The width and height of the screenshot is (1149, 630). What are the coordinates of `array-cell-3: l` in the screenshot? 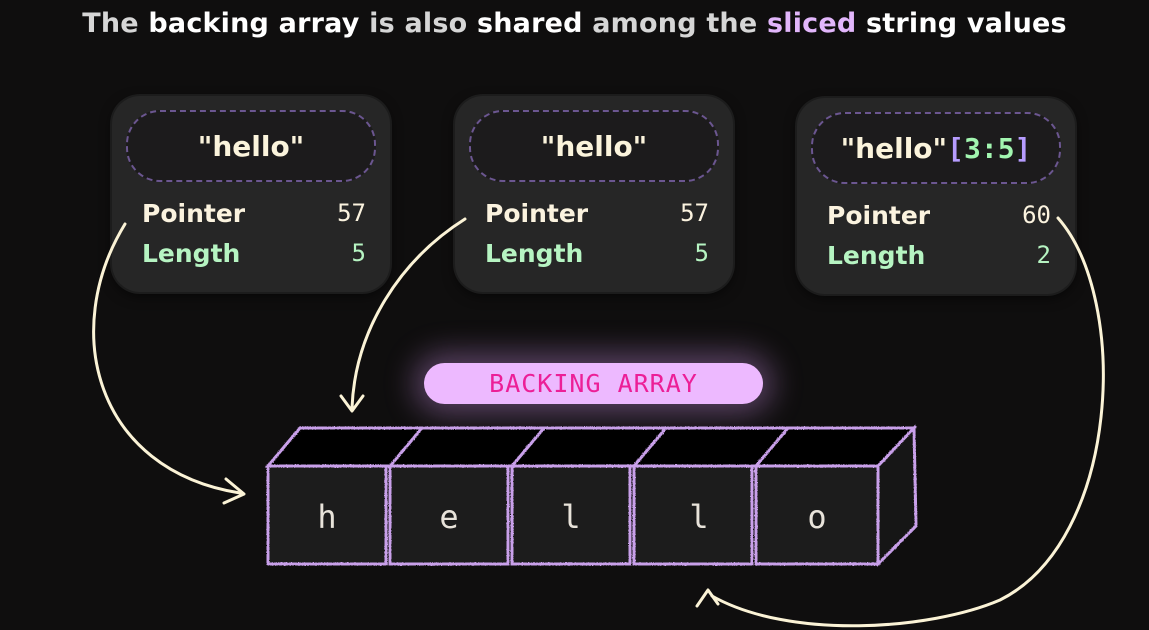 It's located at (699, 517).